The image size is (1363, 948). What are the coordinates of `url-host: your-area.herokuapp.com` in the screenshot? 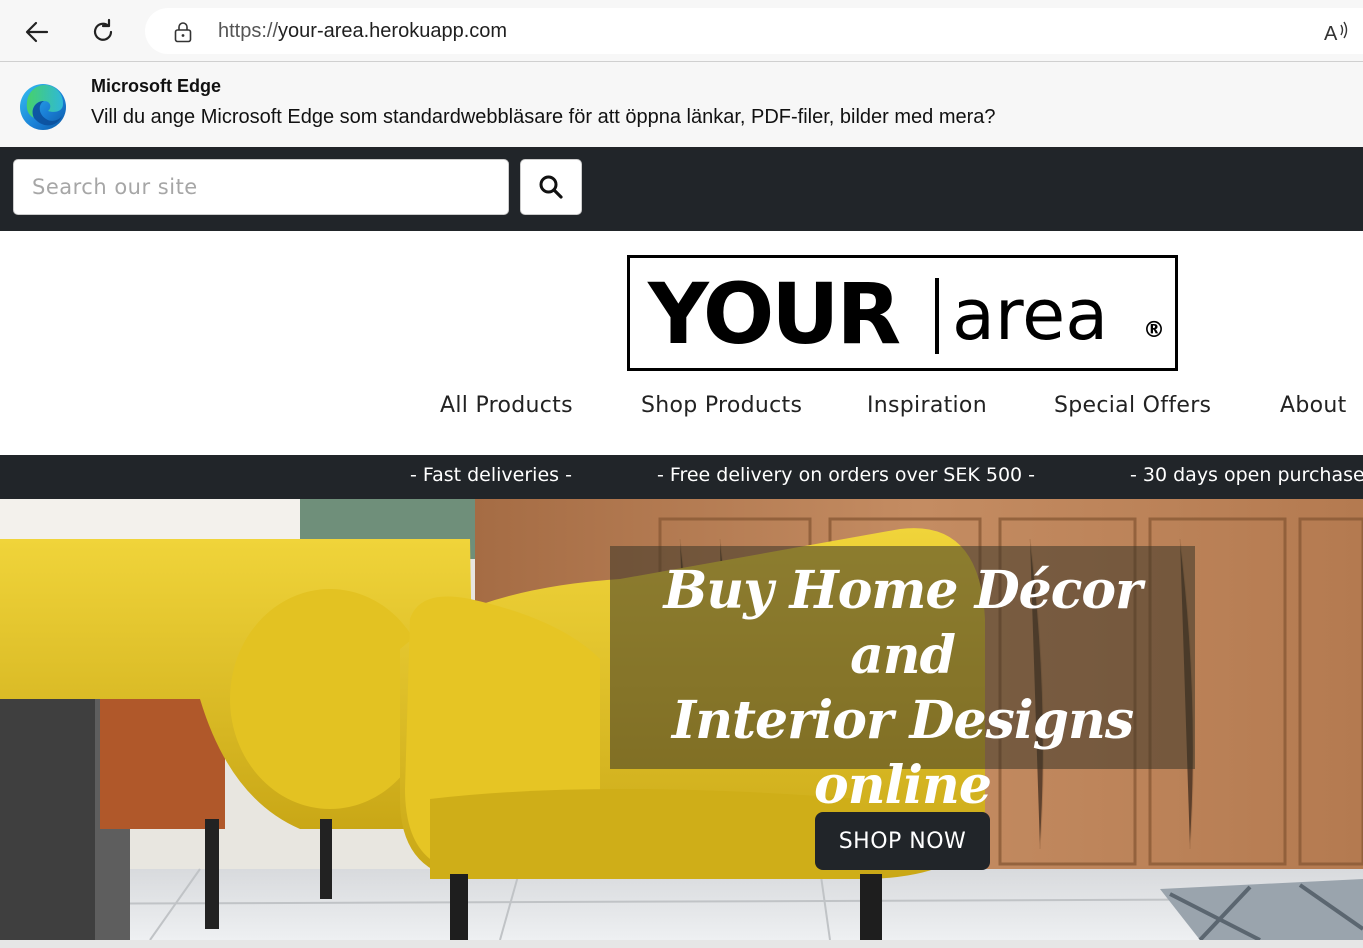 It's located at (393, 31).